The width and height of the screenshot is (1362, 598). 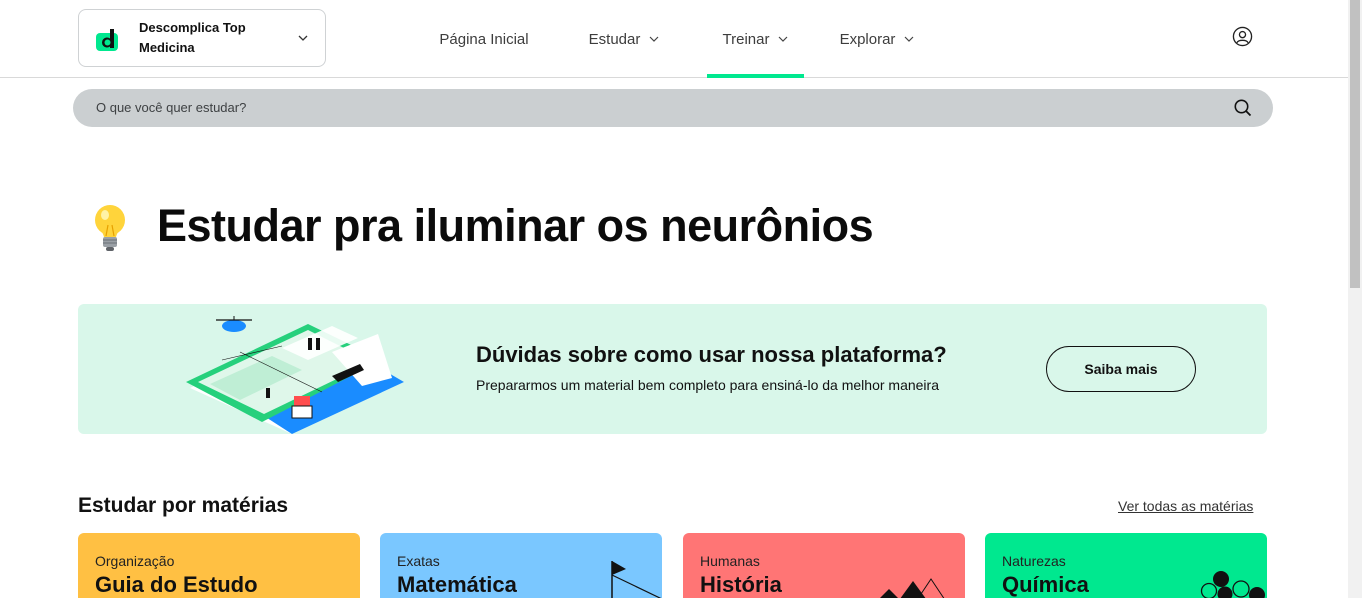 I want to click on main-nav: Página Inicial Estudar Treinar Explorar, so click(x=675, y=39).